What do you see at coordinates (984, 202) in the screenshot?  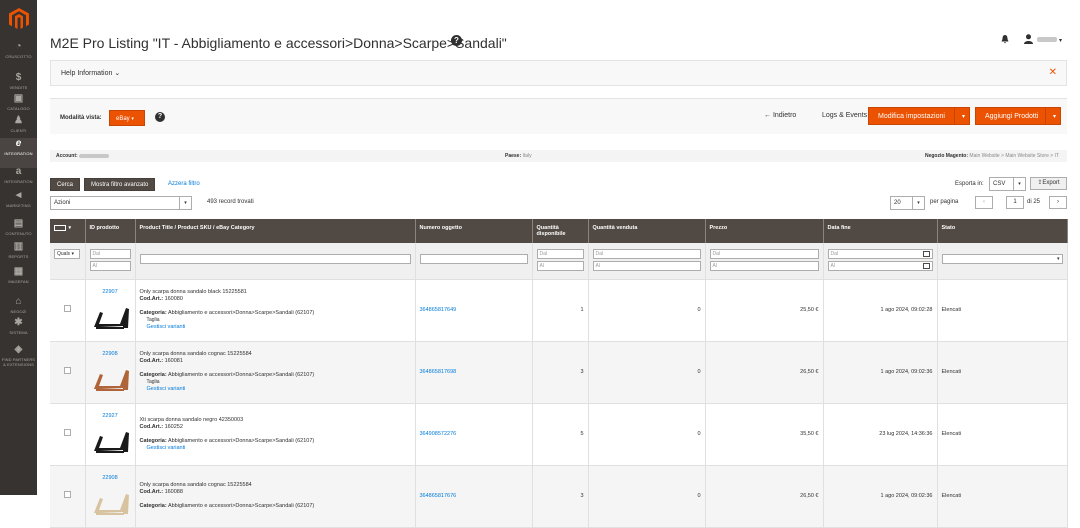 I see `prev-page-button: ‹` at bounding box center [984, 202].